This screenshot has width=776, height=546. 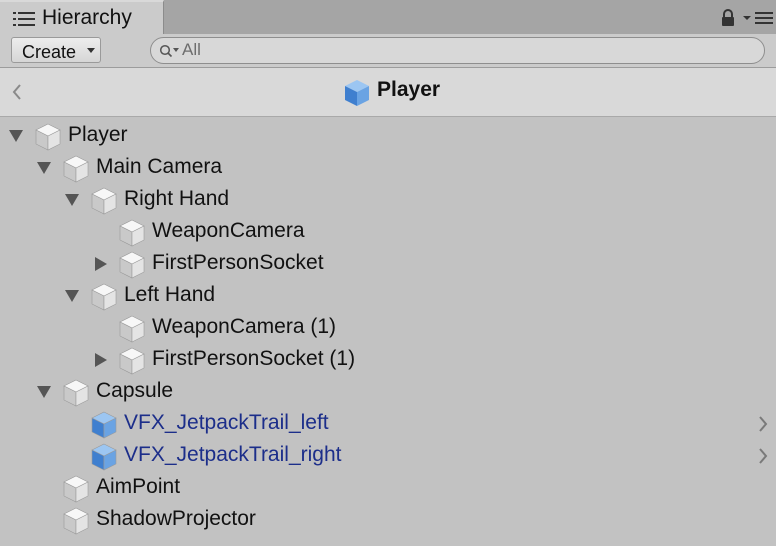 I want to click on tree-row: VFX_JetpackTrail_right, so click(x=388, y=455).